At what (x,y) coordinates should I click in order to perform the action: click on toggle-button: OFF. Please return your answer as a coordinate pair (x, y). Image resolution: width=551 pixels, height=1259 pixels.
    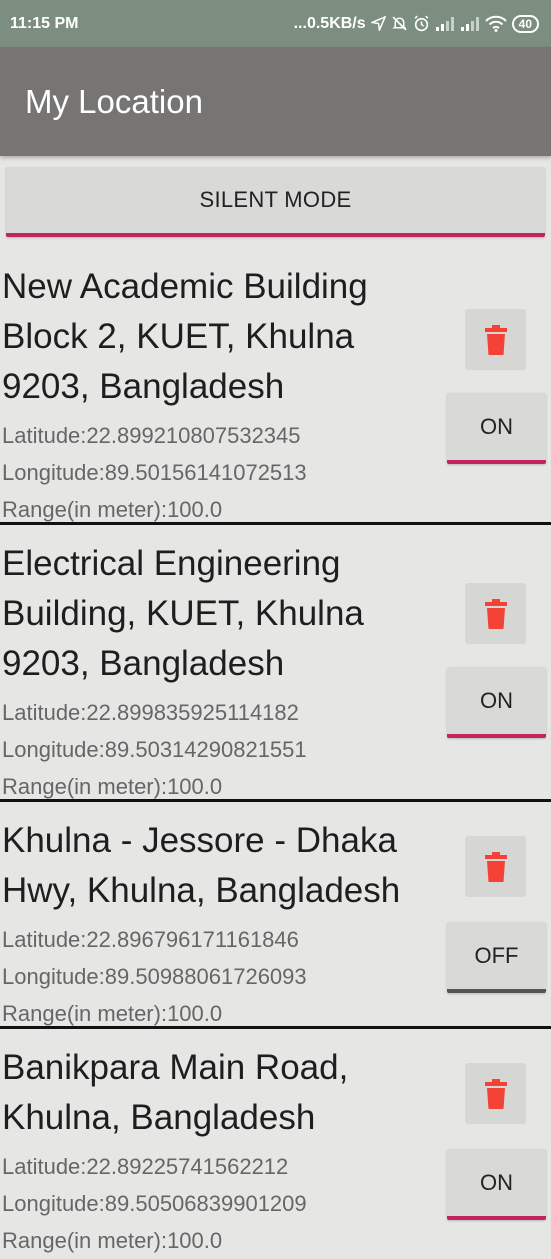
    Looking at the image, I should click on (496, 957).